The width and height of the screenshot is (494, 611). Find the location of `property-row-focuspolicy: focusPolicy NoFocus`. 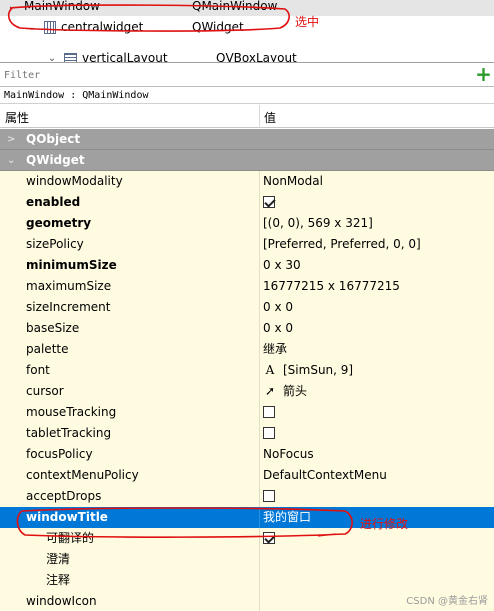

property-row-focuspolicy: focusPolicy NoFocus is located at coordinates (247, 454).